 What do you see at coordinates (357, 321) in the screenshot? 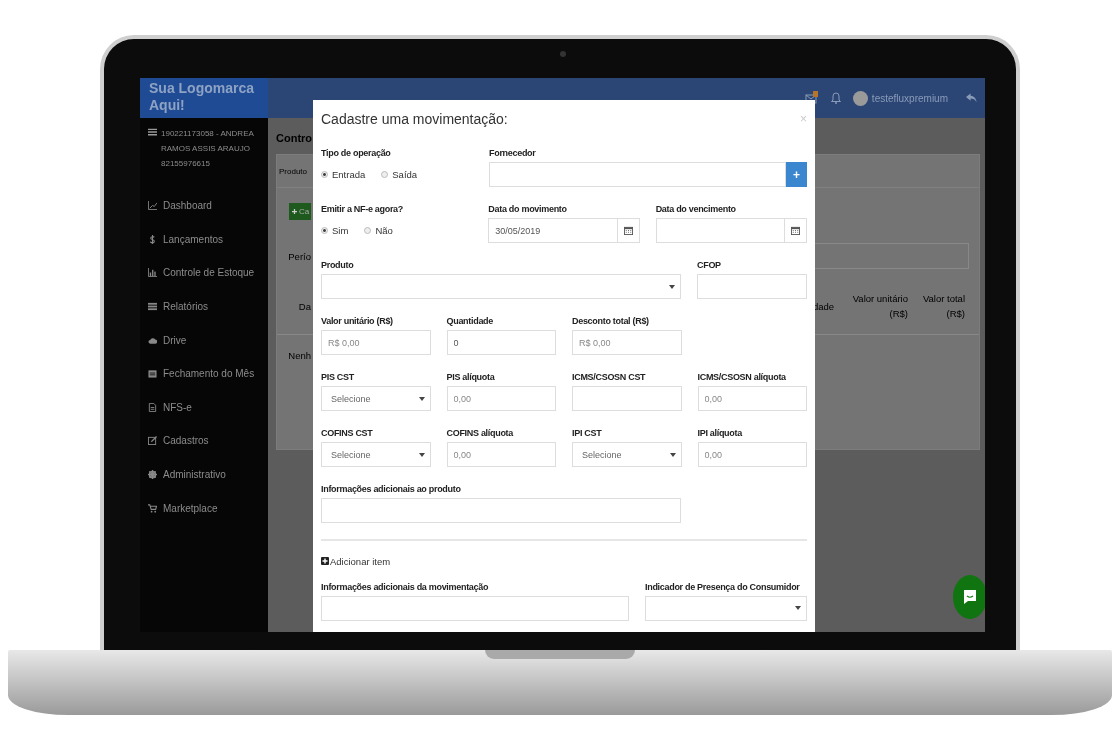
I see `field-label: Valor unitário (R$)` at bounding box center [357, 321].